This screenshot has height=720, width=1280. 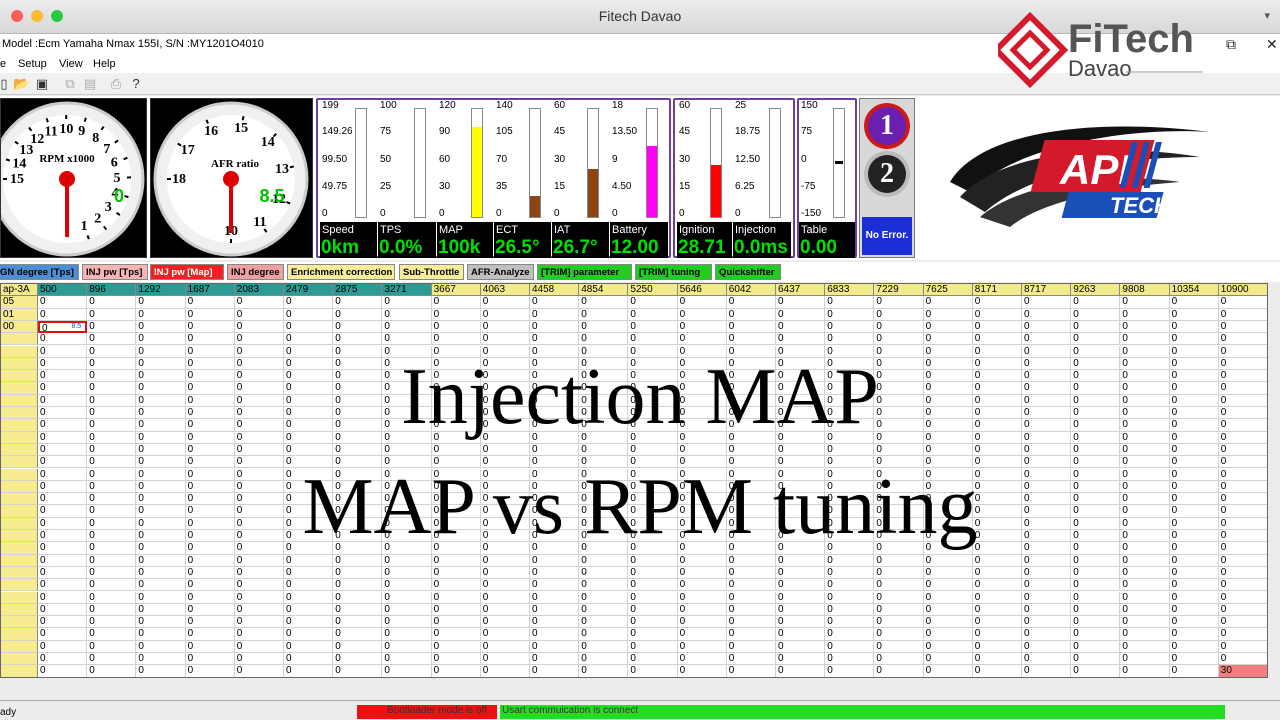 I want to click on rpm-column-header: 9808, so click(x=1145, y=290).